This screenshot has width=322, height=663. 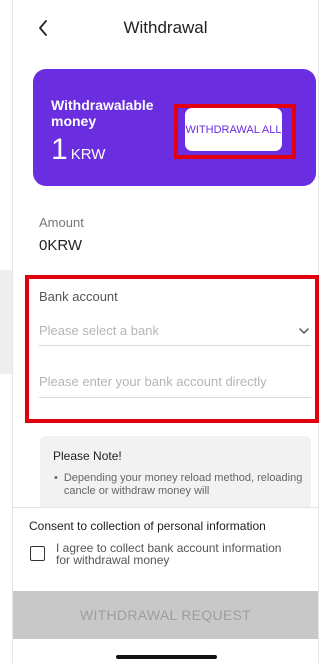 I want to click on bank-select-dropdown: Please select a bank, so click(x=175, y=331).